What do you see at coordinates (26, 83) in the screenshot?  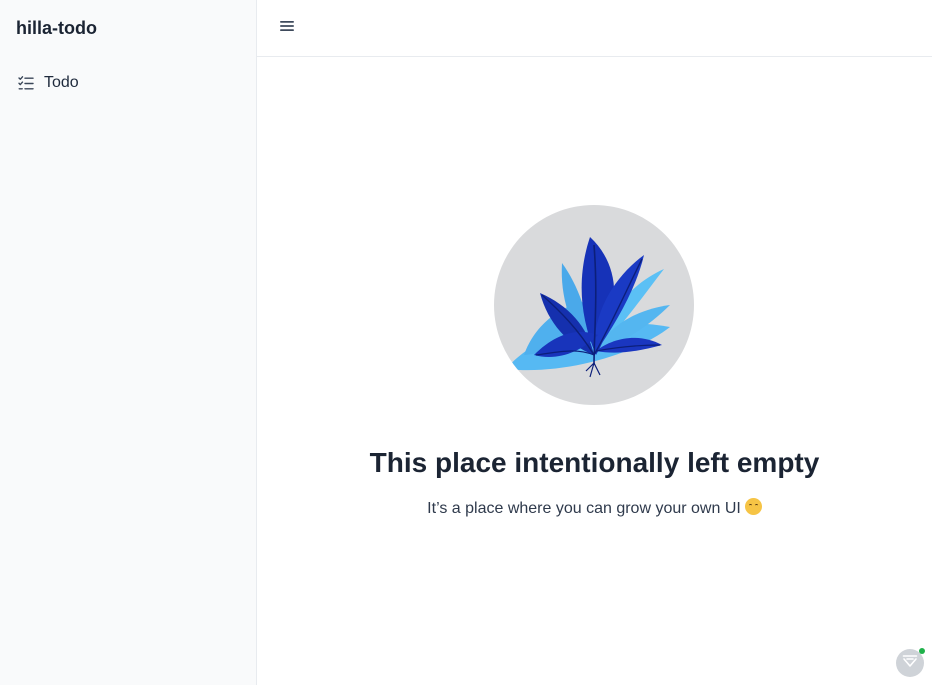 I see `checklist-icon` at bounding box center [26, 83].